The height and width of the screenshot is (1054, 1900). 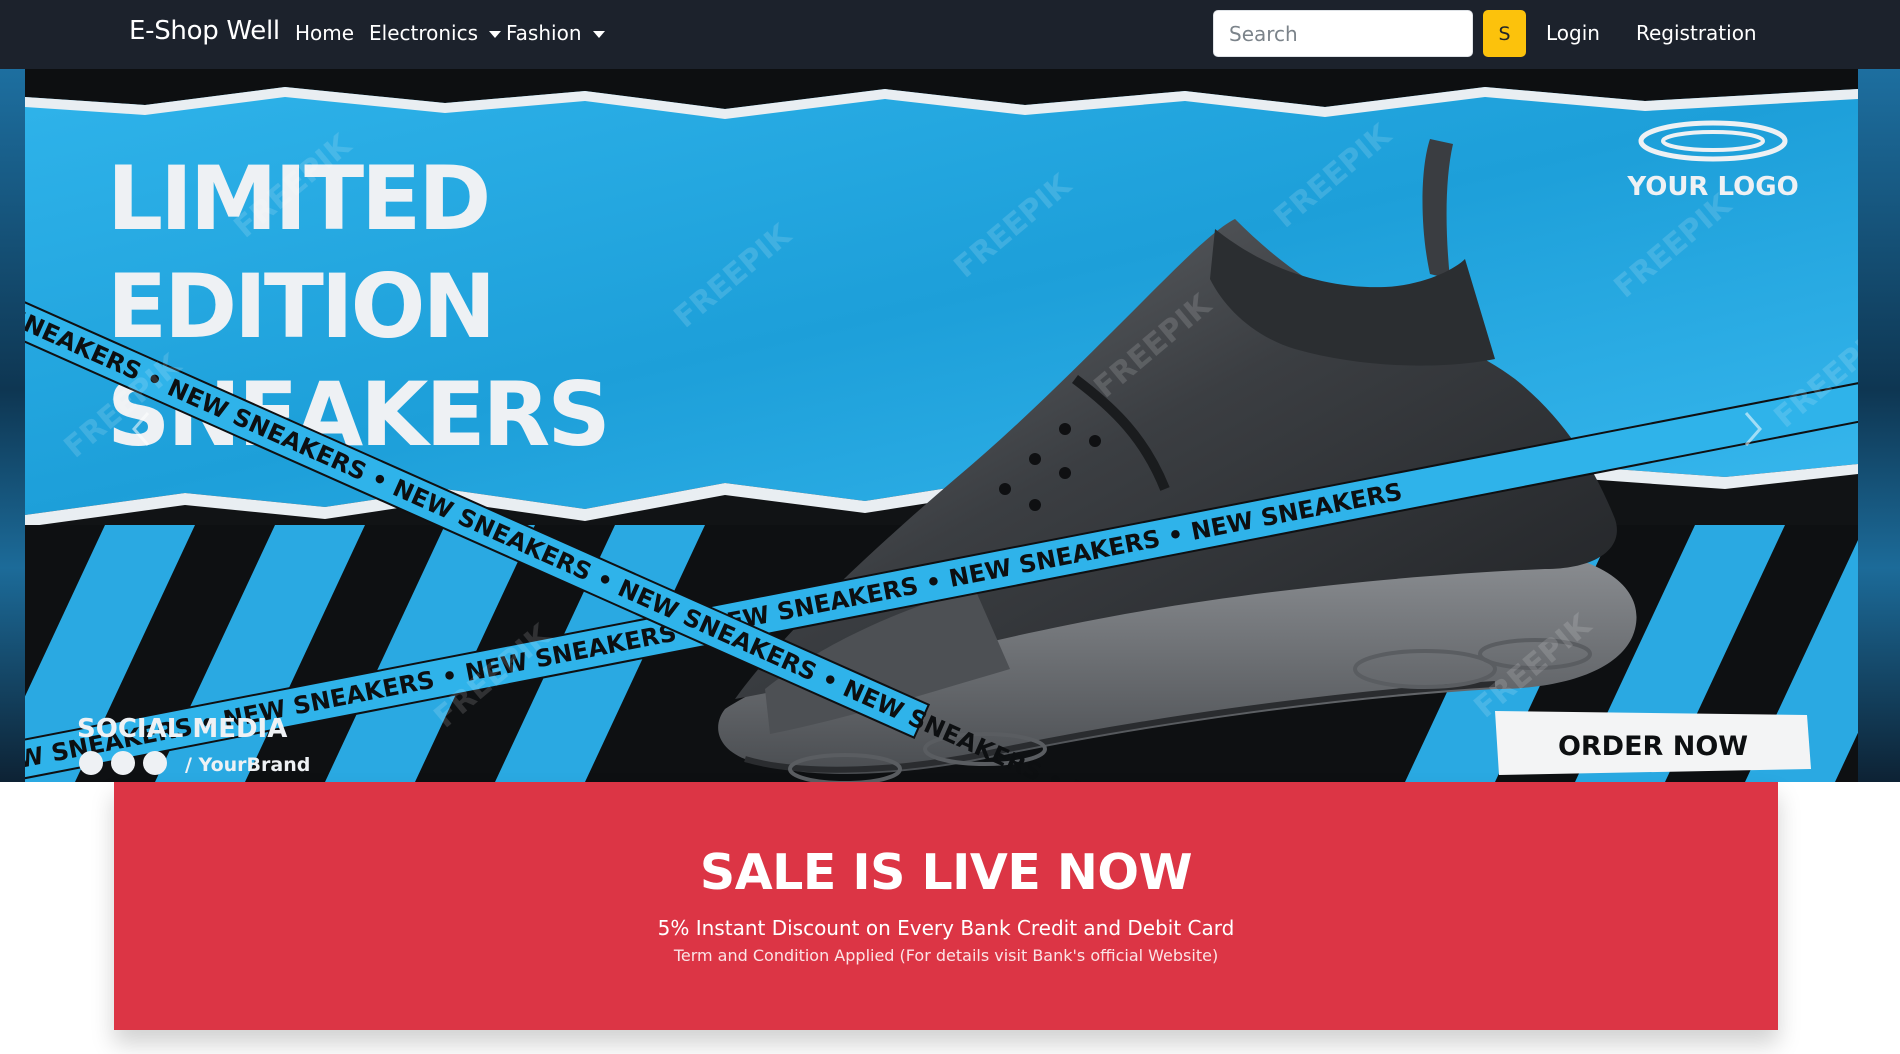 I want to click on nav-fashion-label: Fashion, so click(x=544, y=33).